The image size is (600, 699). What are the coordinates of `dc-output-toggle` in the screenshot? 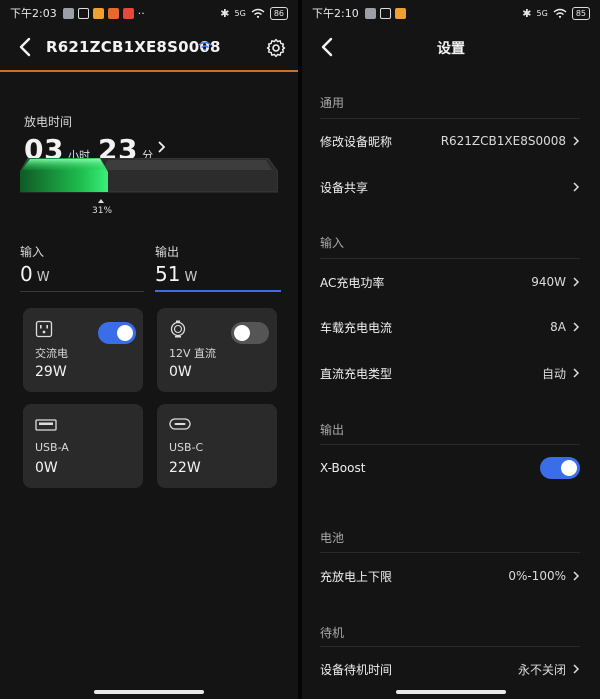 It's located at (250, 333).